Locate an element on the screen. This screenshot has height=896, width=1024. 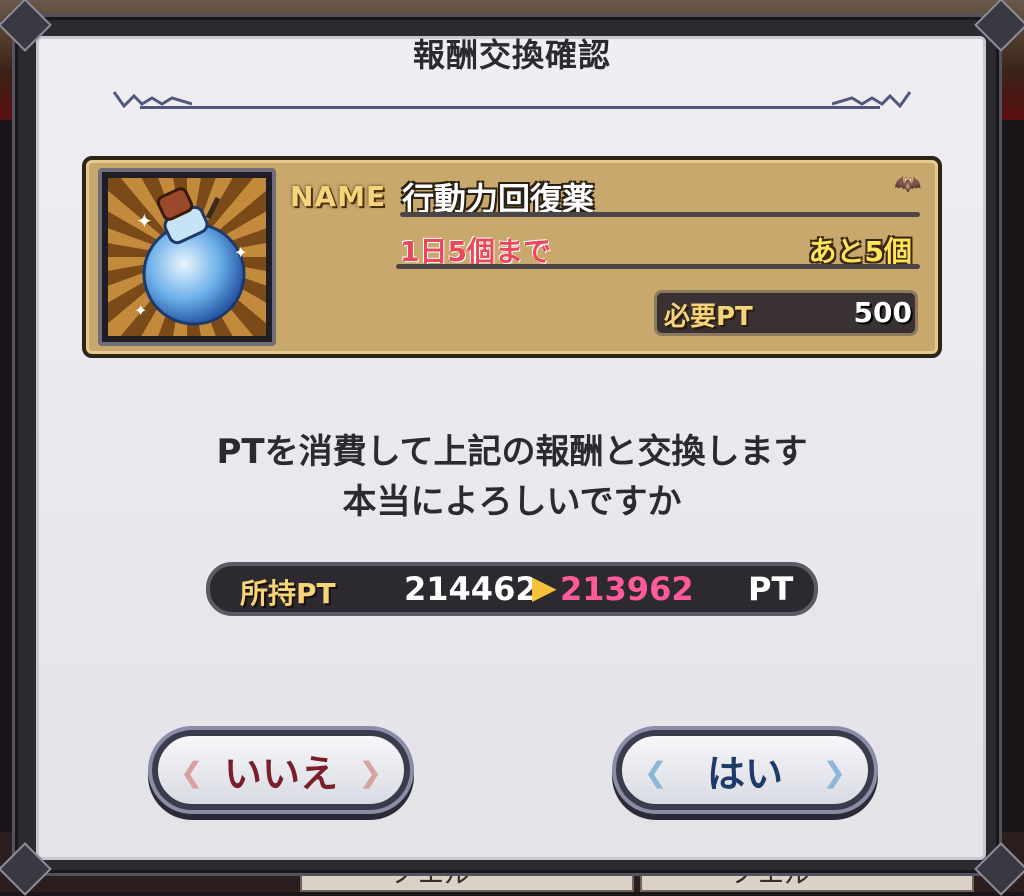
item-name-underline is located at coordinates (660, 214).